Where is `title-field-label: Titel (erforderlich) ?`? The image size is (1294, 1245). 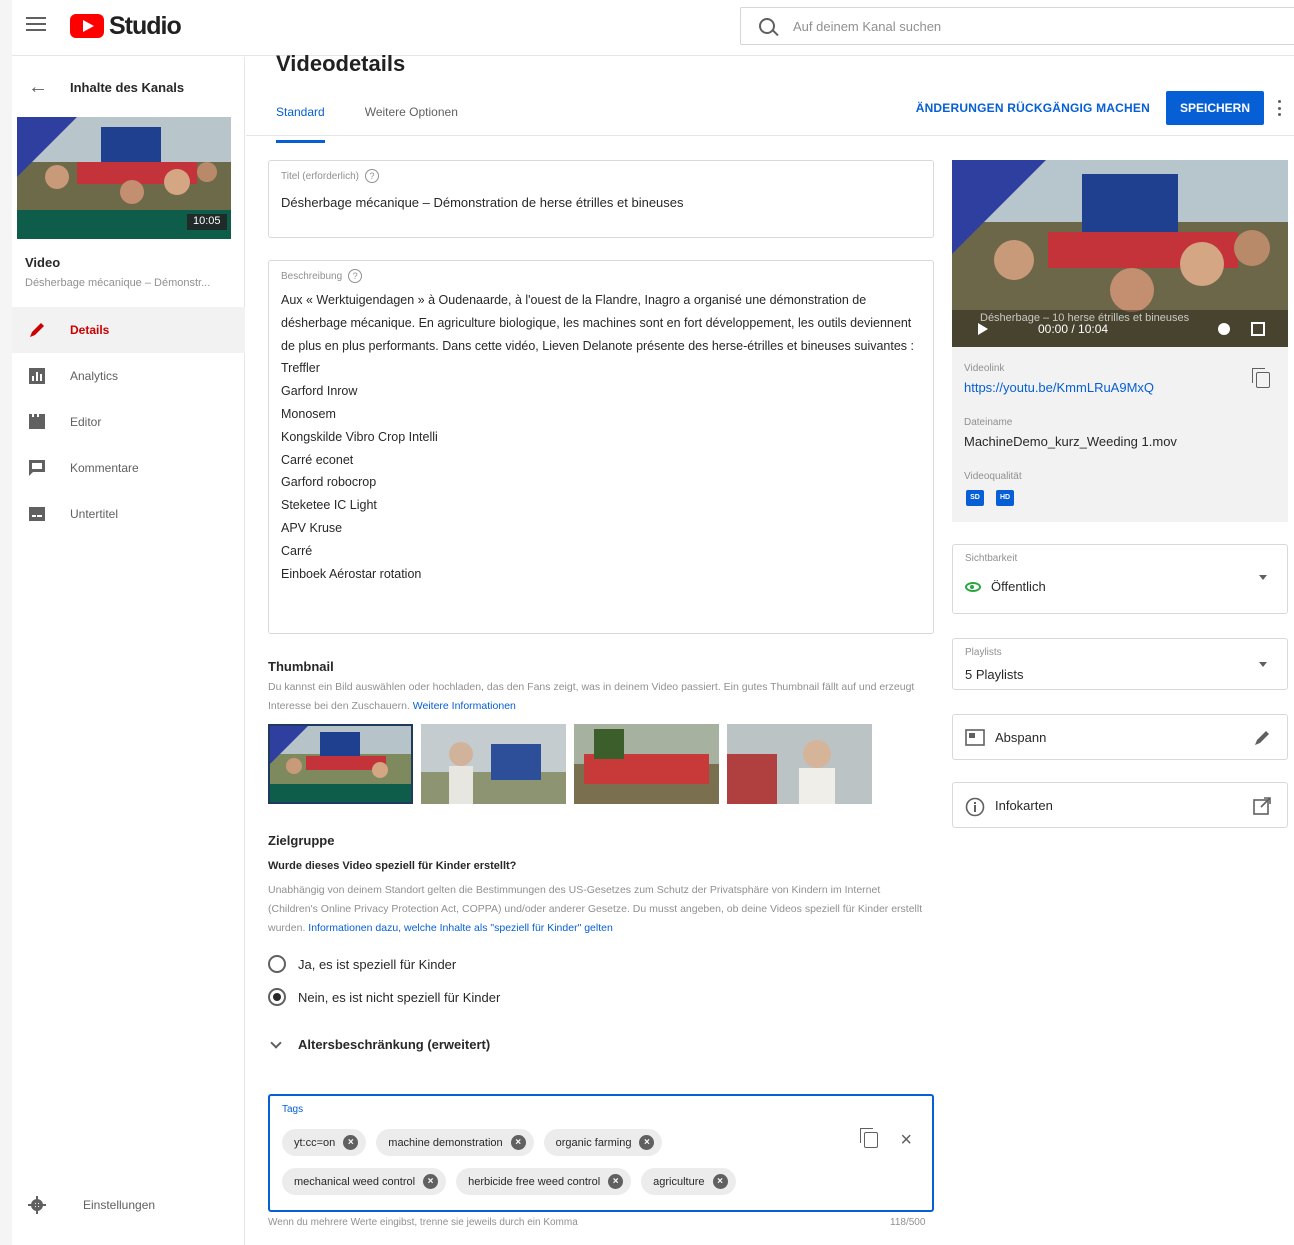
title-field-label: Titel (erforderlich) ? is located at coordinates (601, 176).